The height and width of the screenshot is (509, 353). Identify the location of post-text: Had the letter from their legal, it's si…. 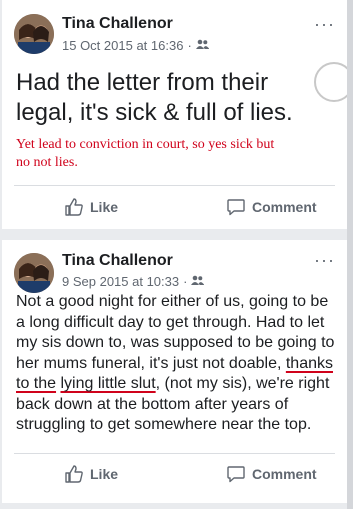
(154, 97).